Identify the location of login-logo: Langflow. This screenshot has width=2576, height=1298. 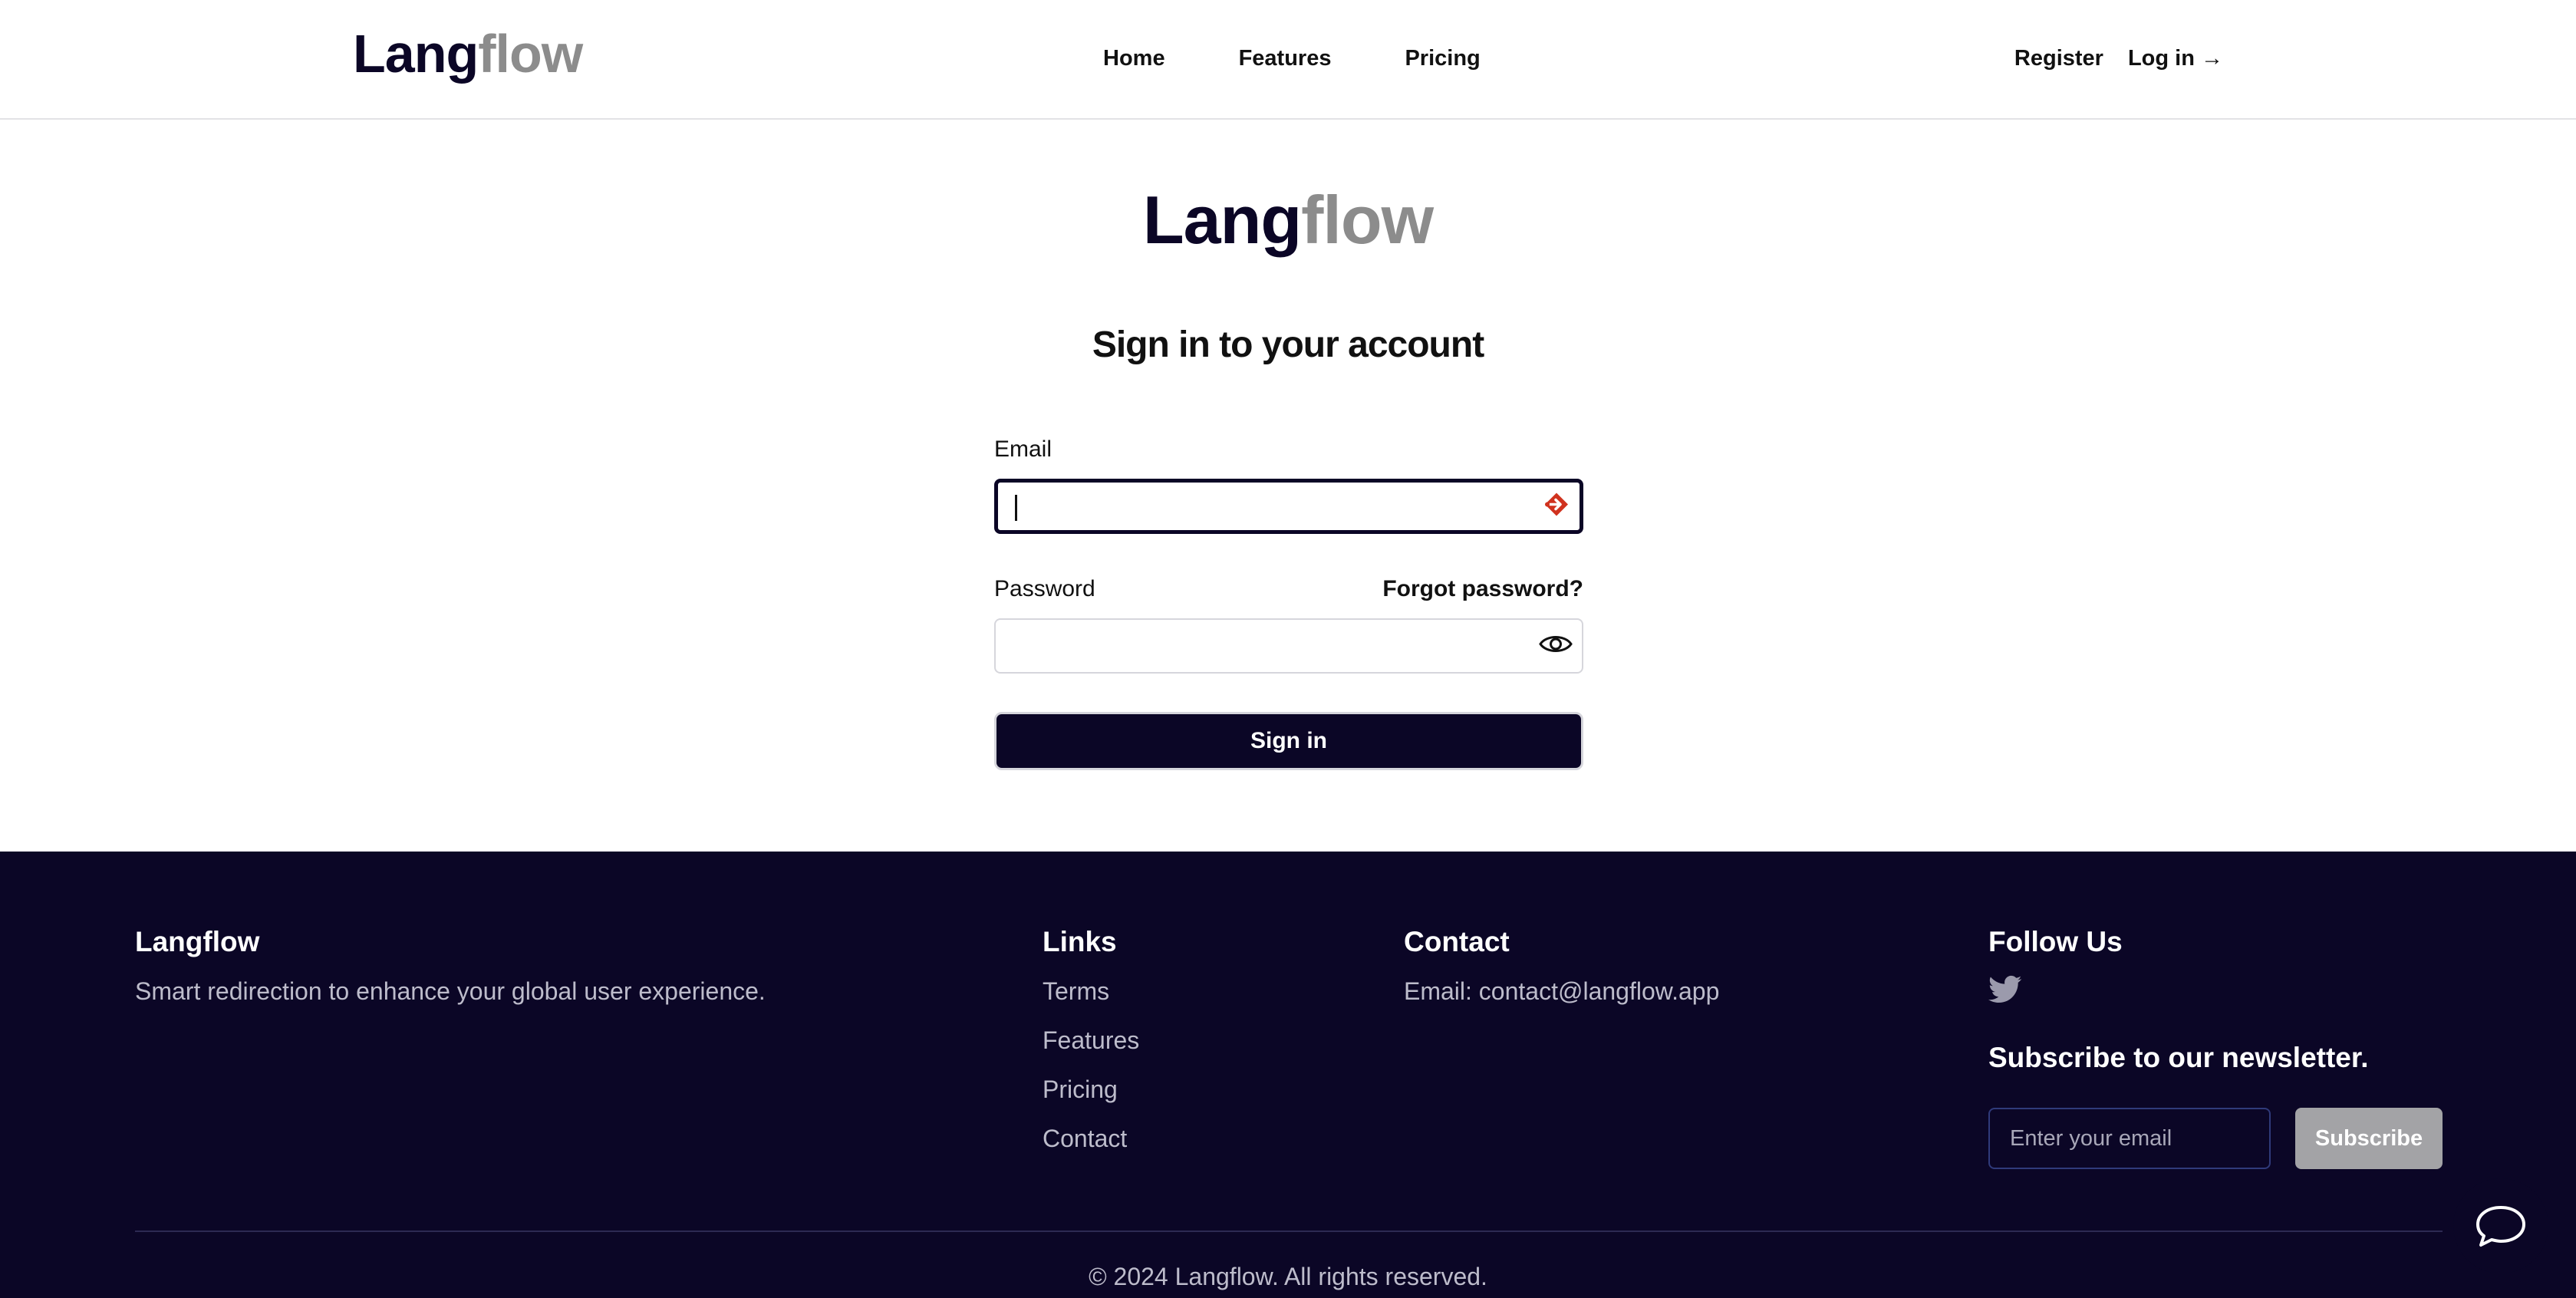
(1288, 220).